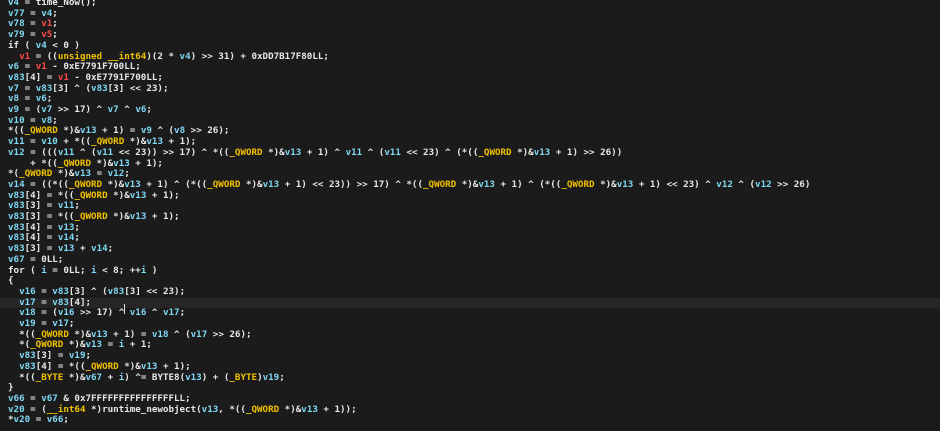 The height and width of the screenshot is (431, 940). Describe the element at coordinates (470, 24) in the screenshot. I see `code-line: v78 = v1;` at that location.